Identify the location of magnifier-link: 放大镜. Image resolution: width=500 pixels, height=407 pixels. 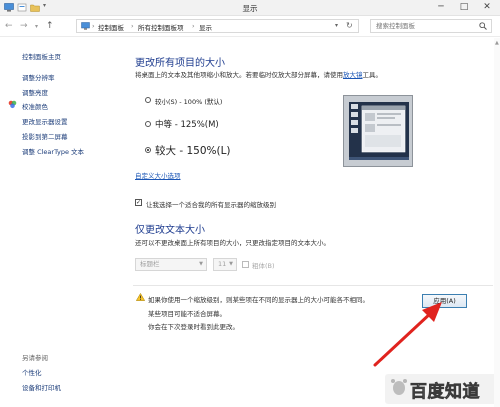
(353, 75).